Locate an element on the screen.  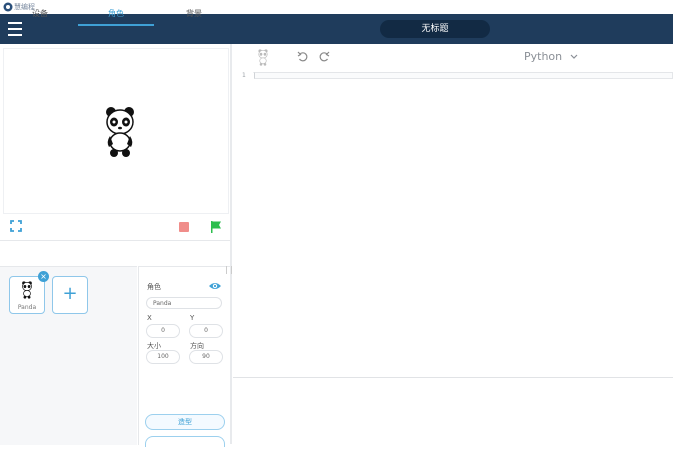
green-flag-icon is located at coordinates (216, 227).